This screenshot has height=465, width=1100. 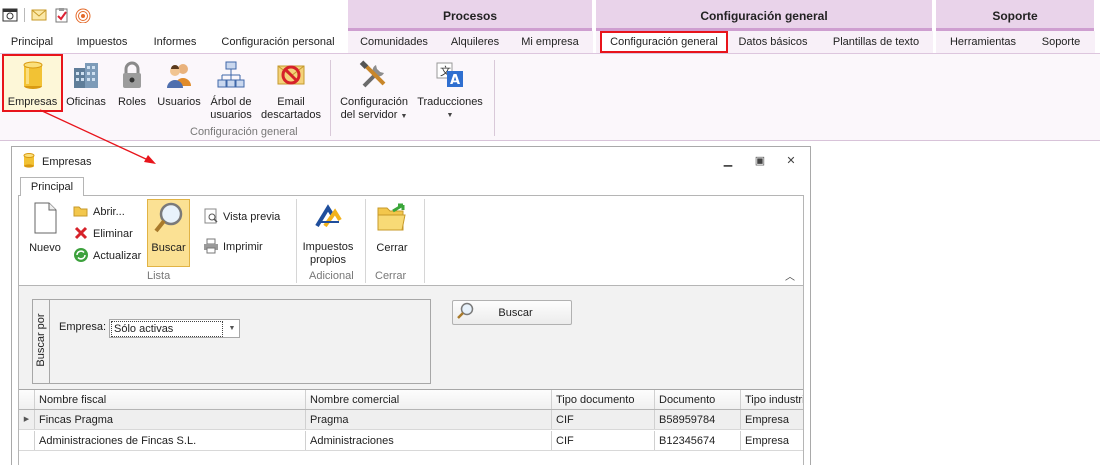 What do you see at coordinates (170, 440) in the screenshot?
I see `table-cell: Administraciones de Fincas S.L.` at bounding box center [170, 440].